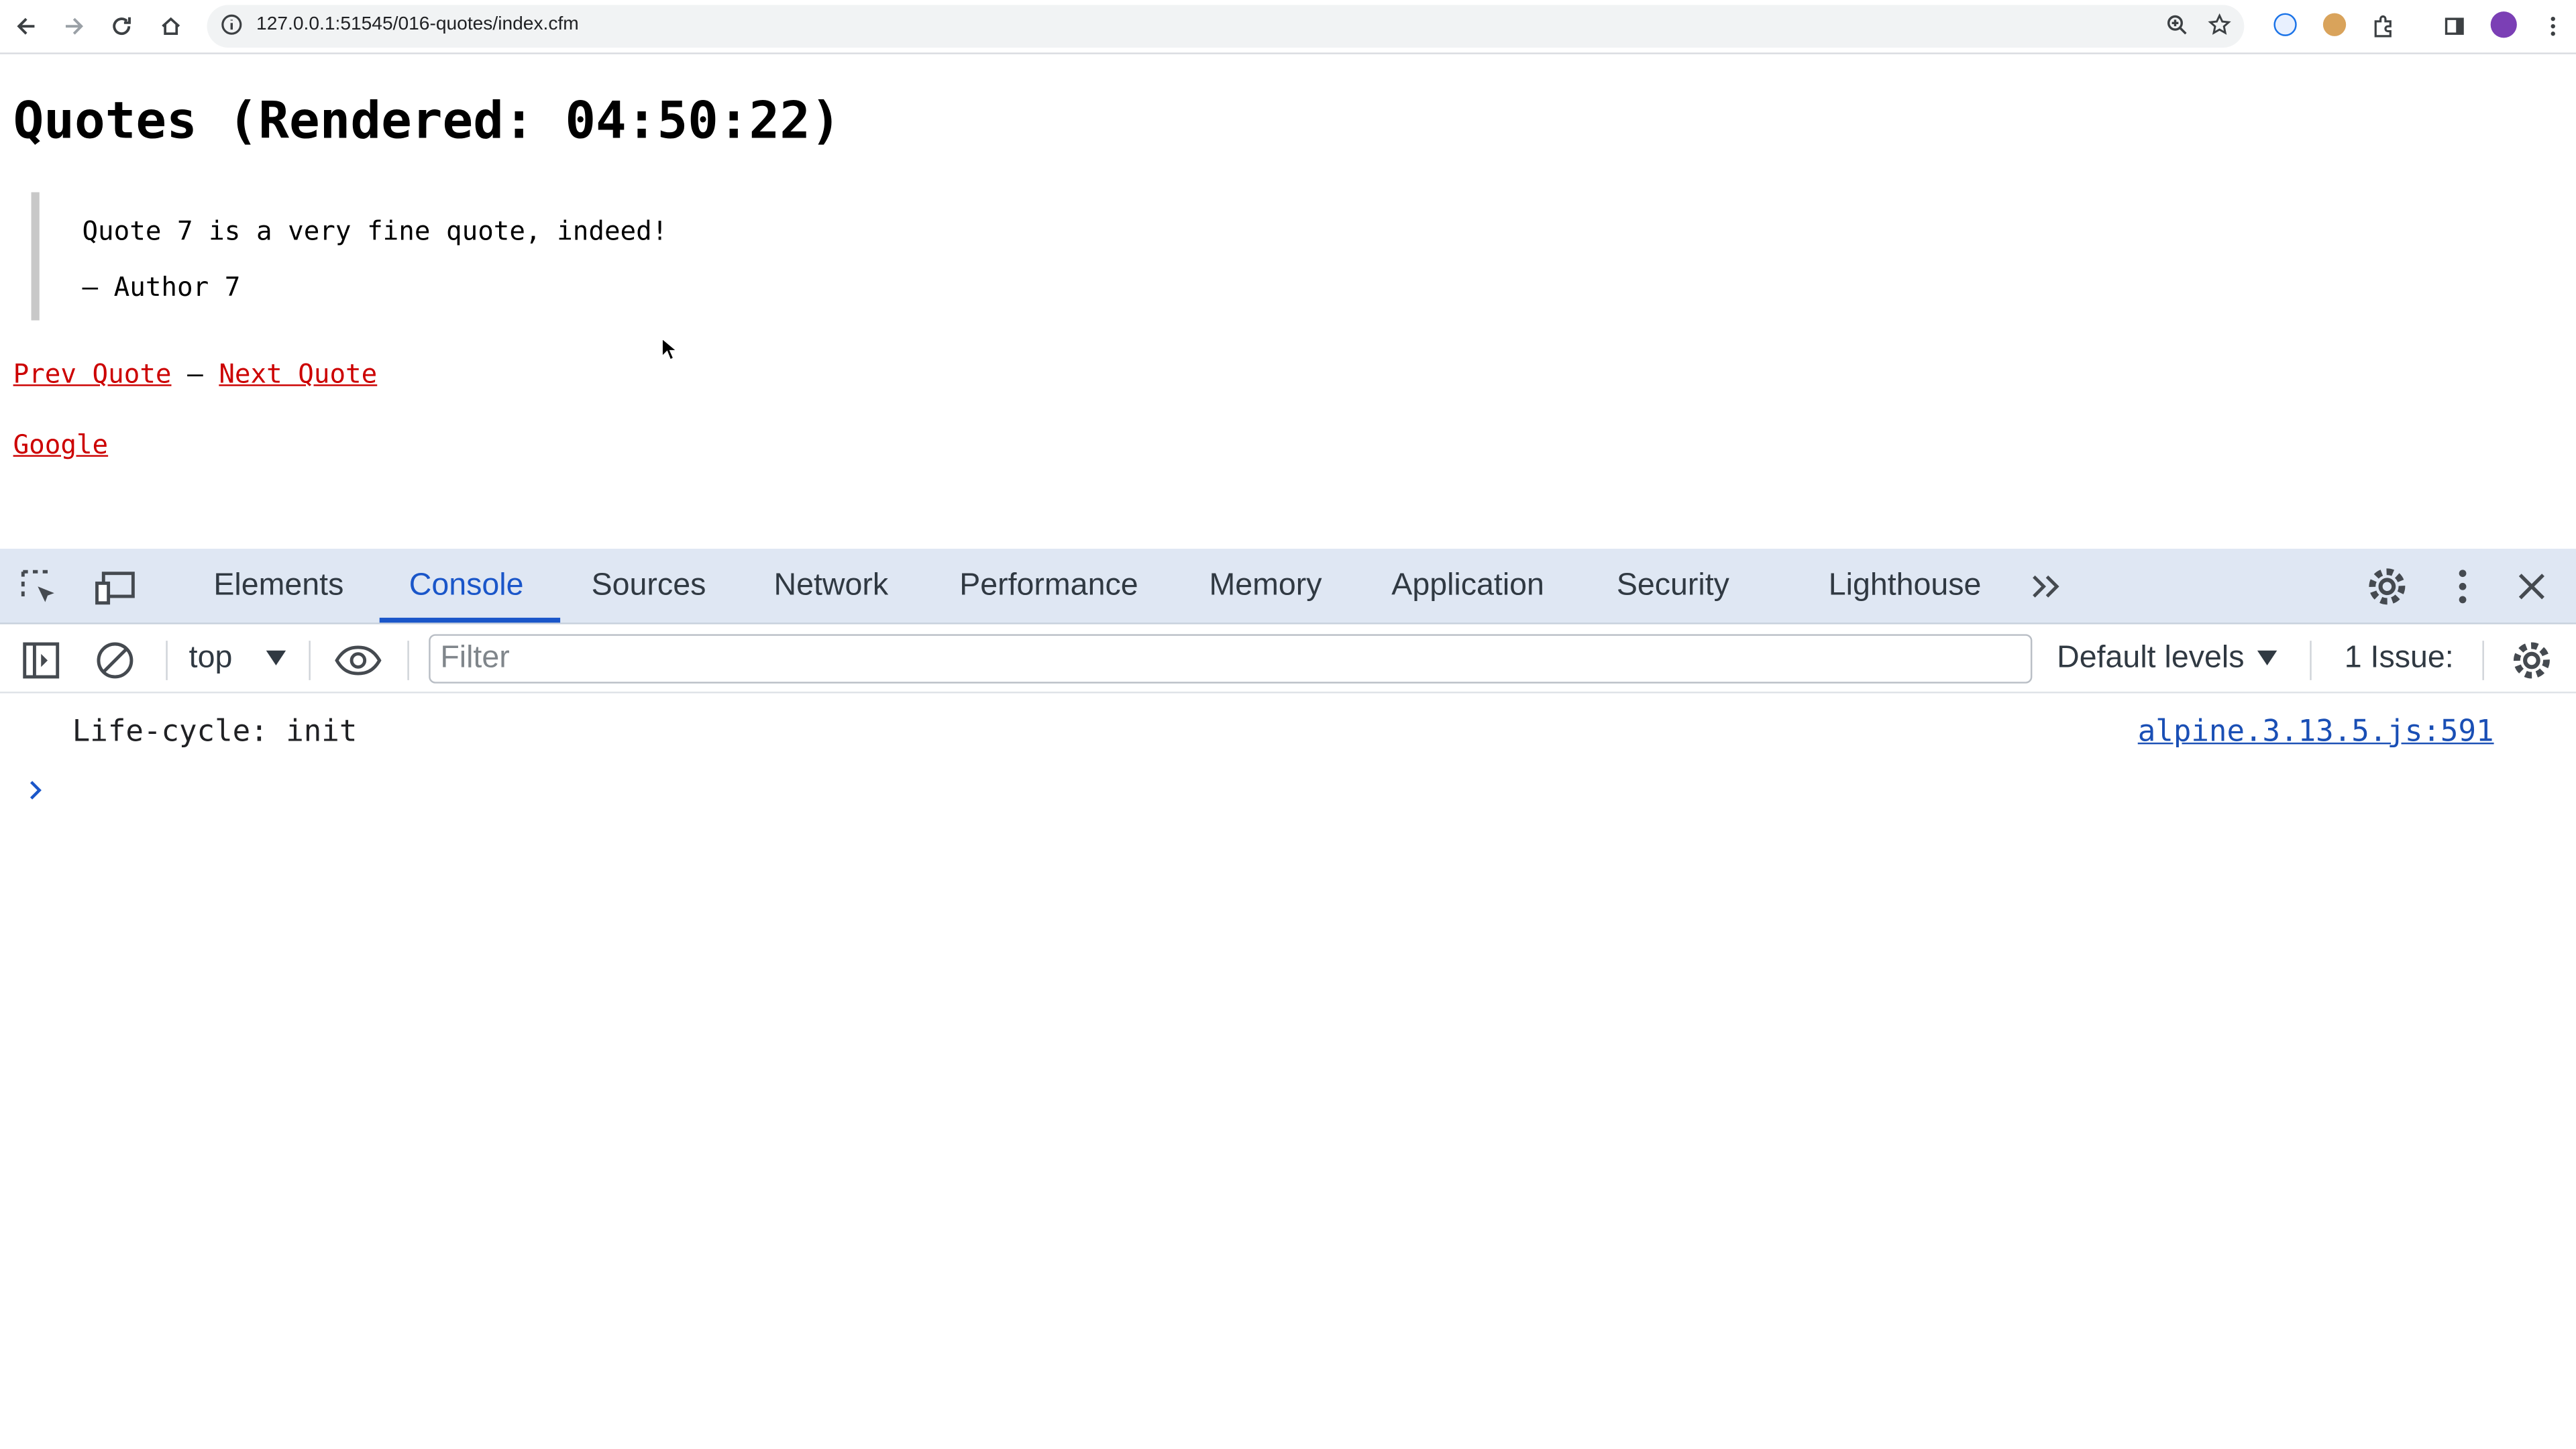 The height and width of the screenshot is (1449, 2576). Describe the element at coordinates (121, 26) in the screenshot. I see `reload-icon` at that location.